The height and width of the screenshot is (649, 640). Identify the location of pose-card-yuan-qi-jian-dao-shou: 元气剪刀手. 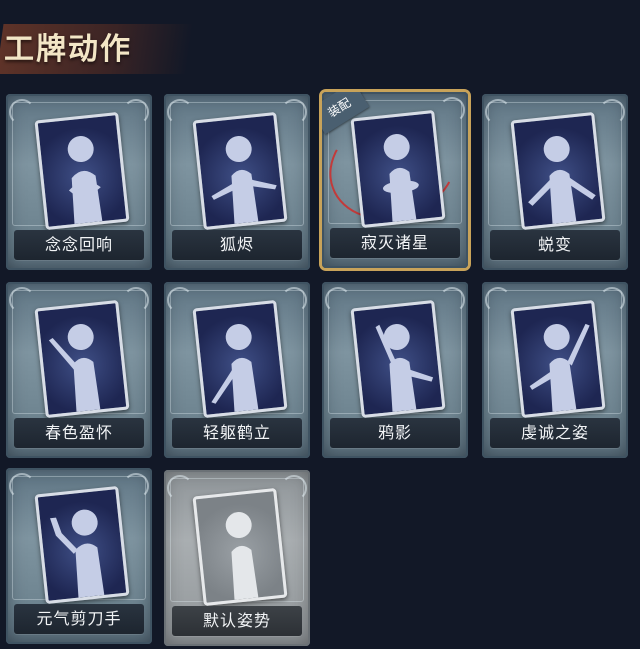
(79, 556).